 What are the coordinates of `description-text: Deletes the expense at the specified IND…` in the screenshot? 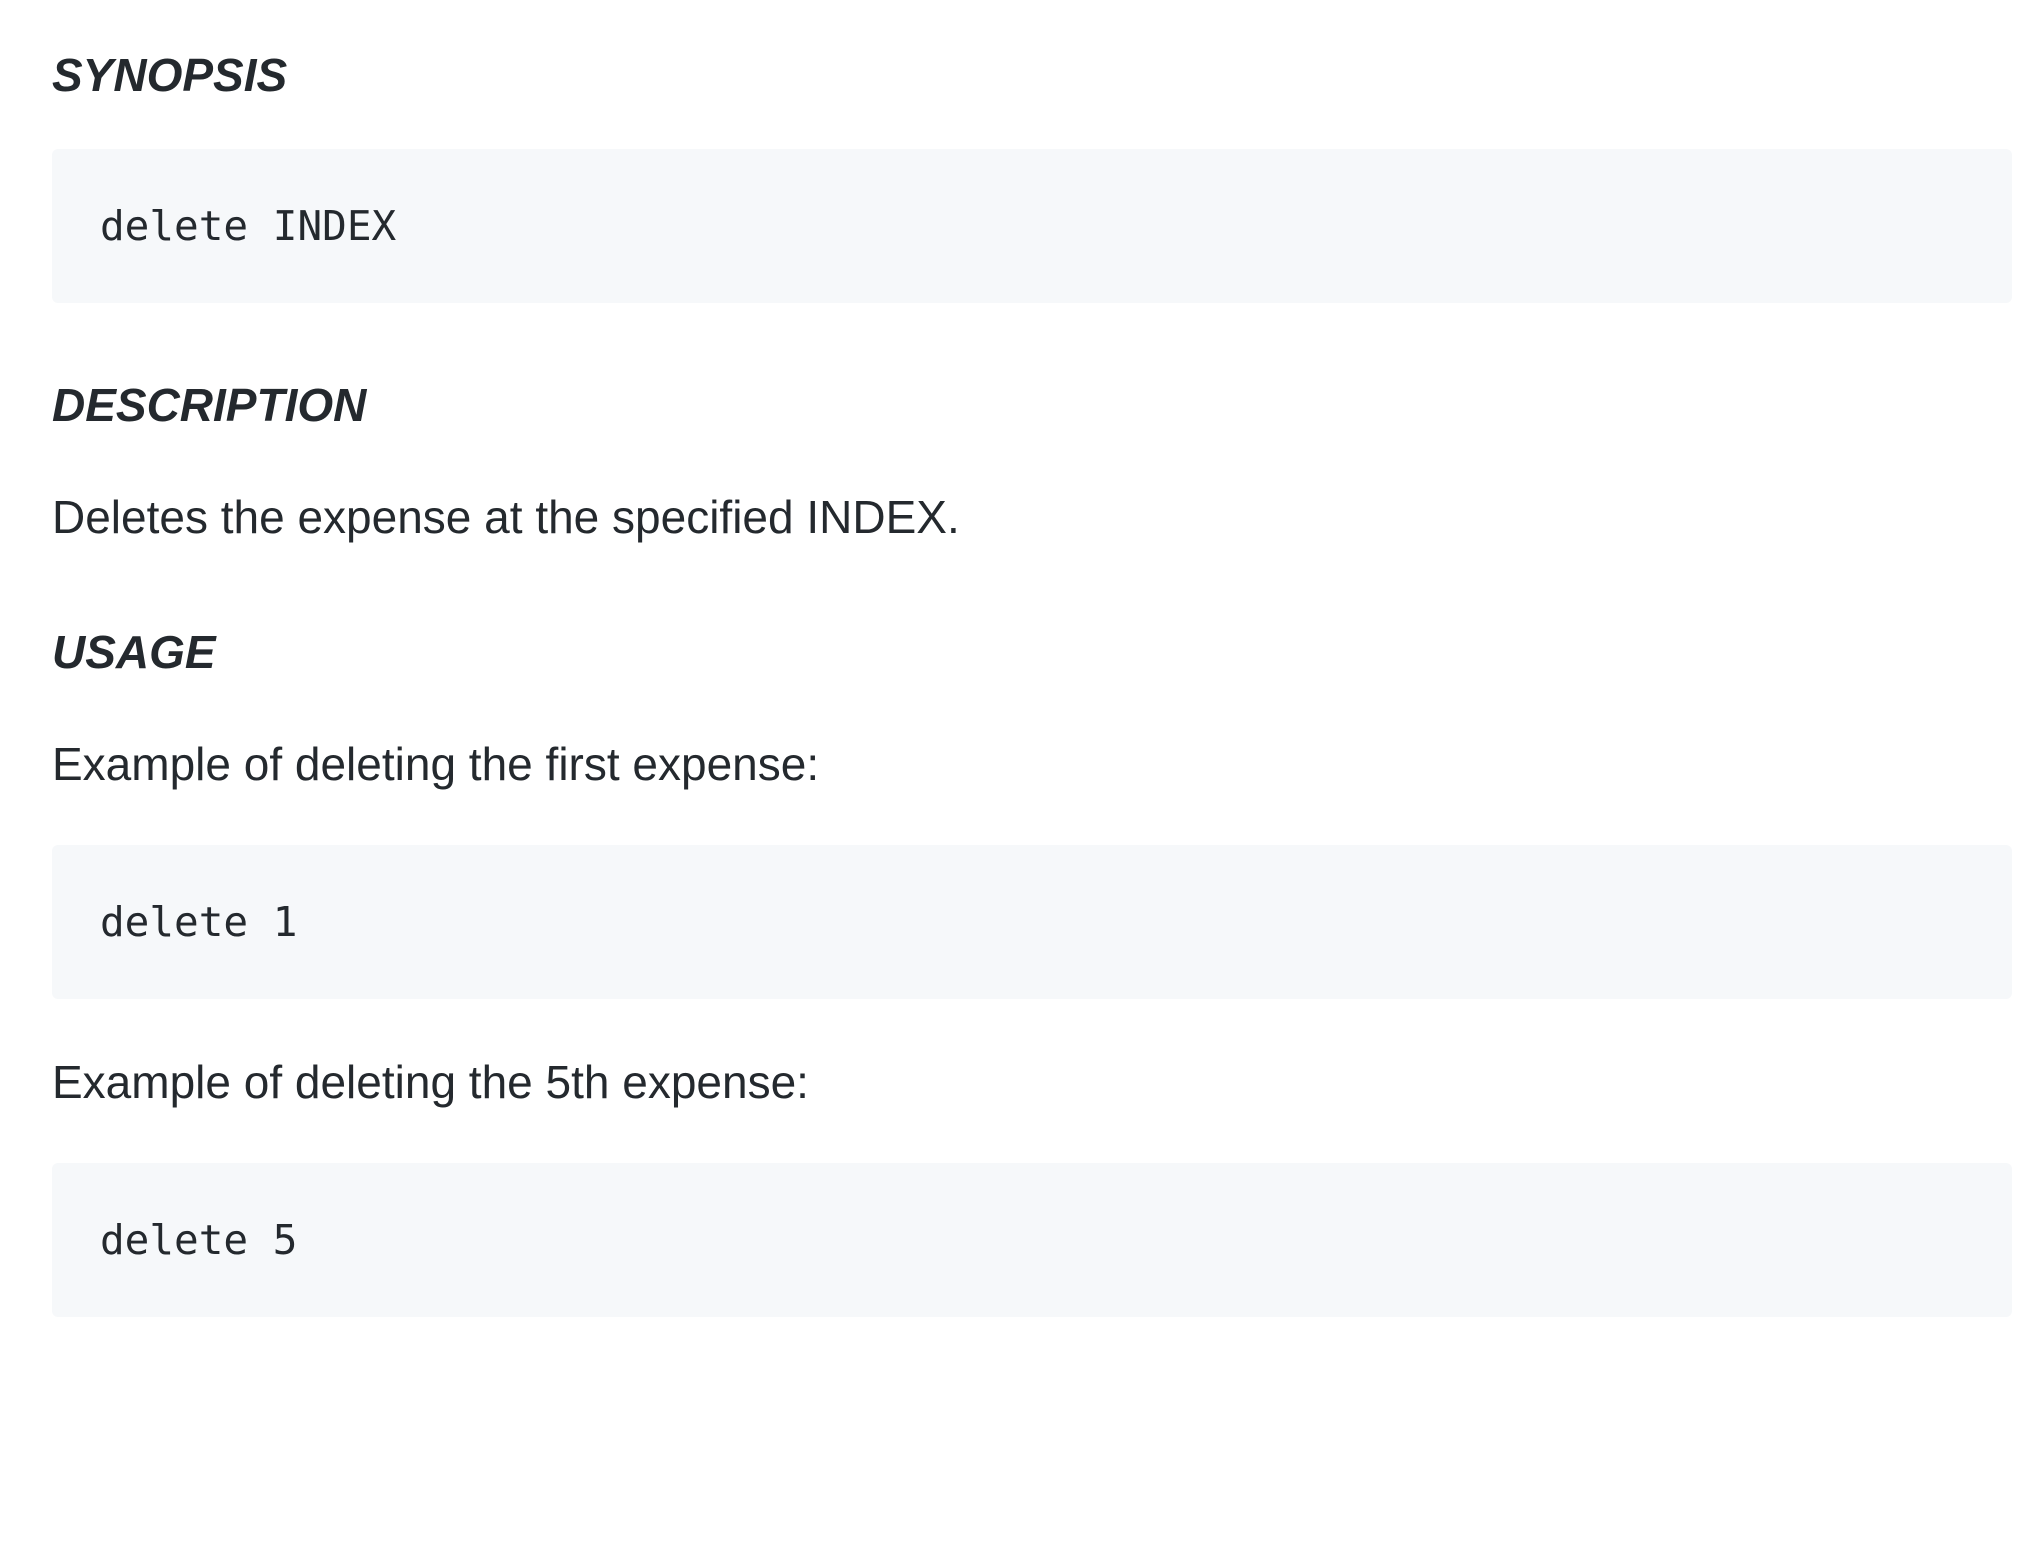 It's located at (506, 517).